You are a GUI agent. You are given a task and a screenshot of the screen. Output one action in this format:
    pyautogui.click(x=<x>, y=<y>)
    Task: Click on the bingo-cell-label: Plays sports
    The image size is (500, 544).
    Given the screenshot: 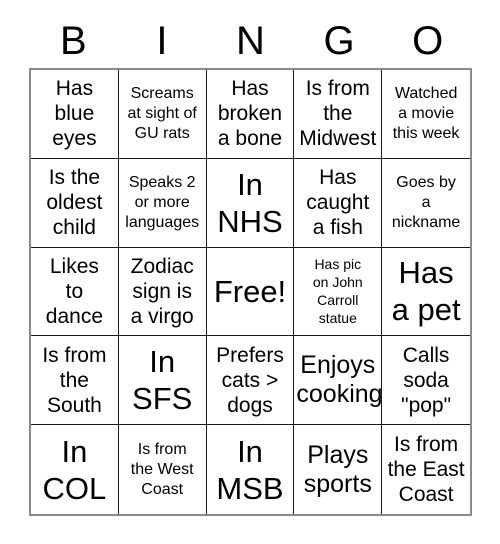 What is the action you would take?
    pyautogui.click(x=337, y=469)
    